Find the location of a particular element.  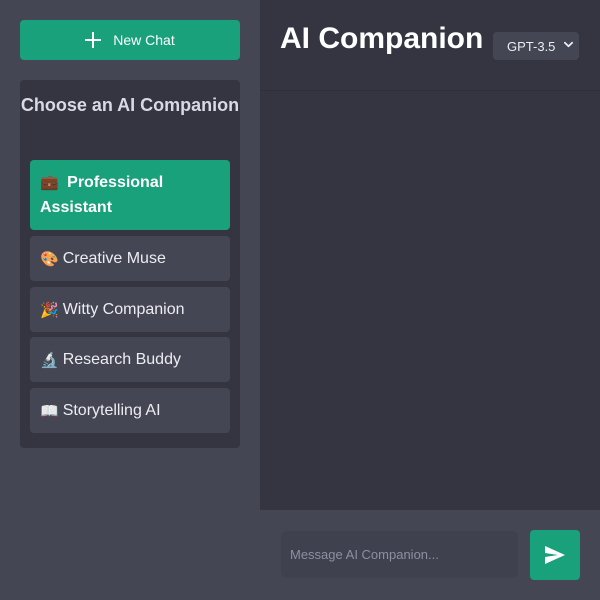

new-chat-button: New Chat is located at coordinates (130, 40).